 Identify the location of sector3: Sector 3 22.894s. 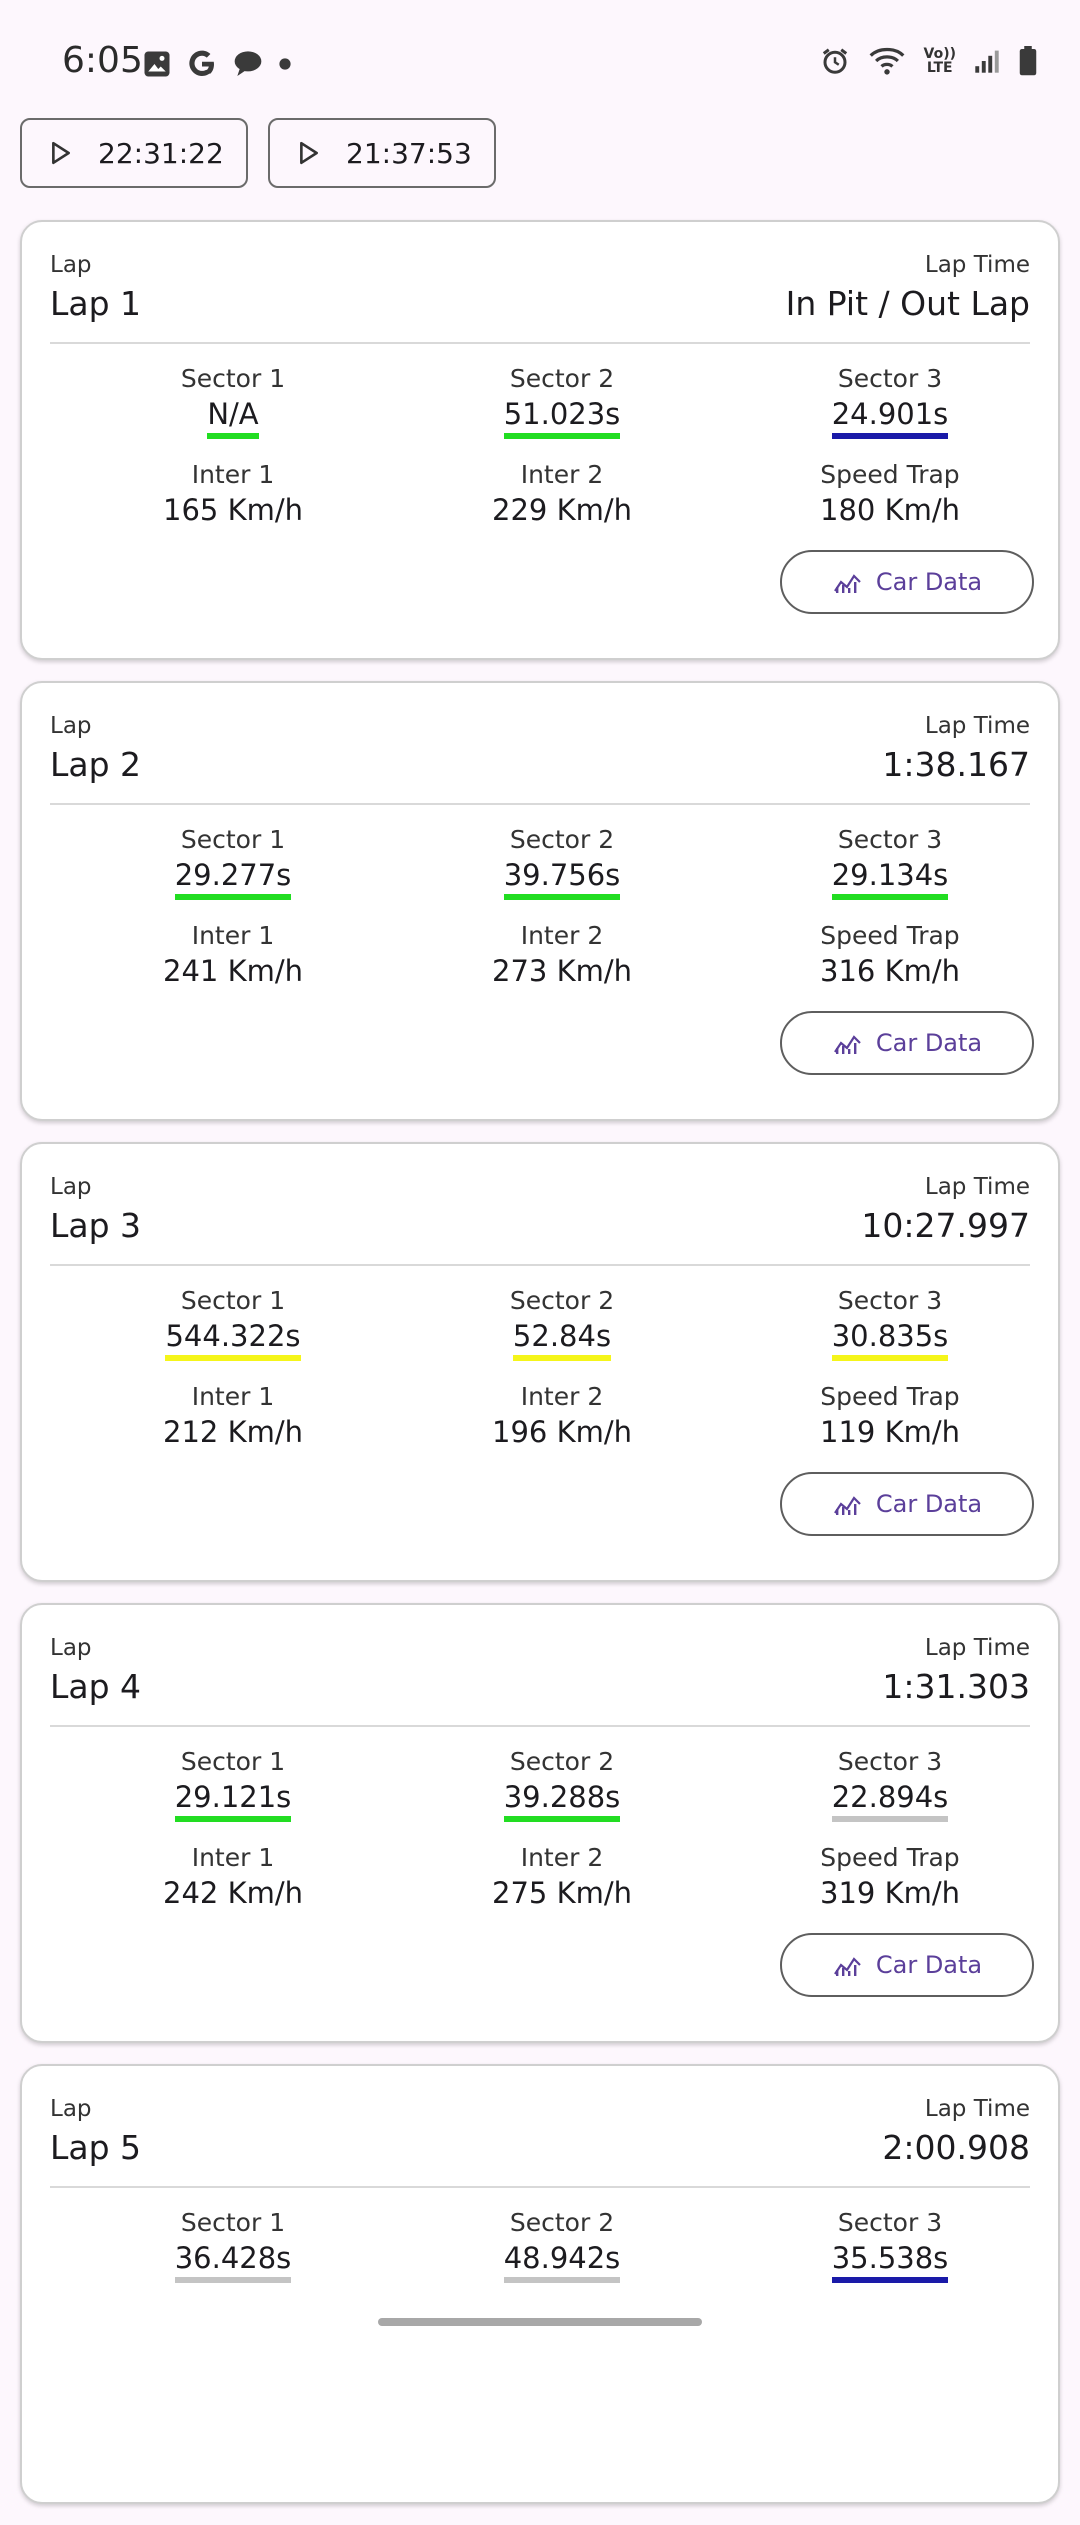
(890, 1784).